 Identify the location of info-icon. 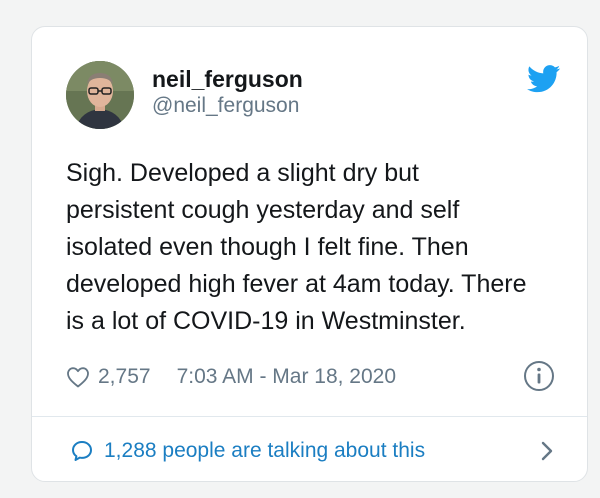
(539, 376).